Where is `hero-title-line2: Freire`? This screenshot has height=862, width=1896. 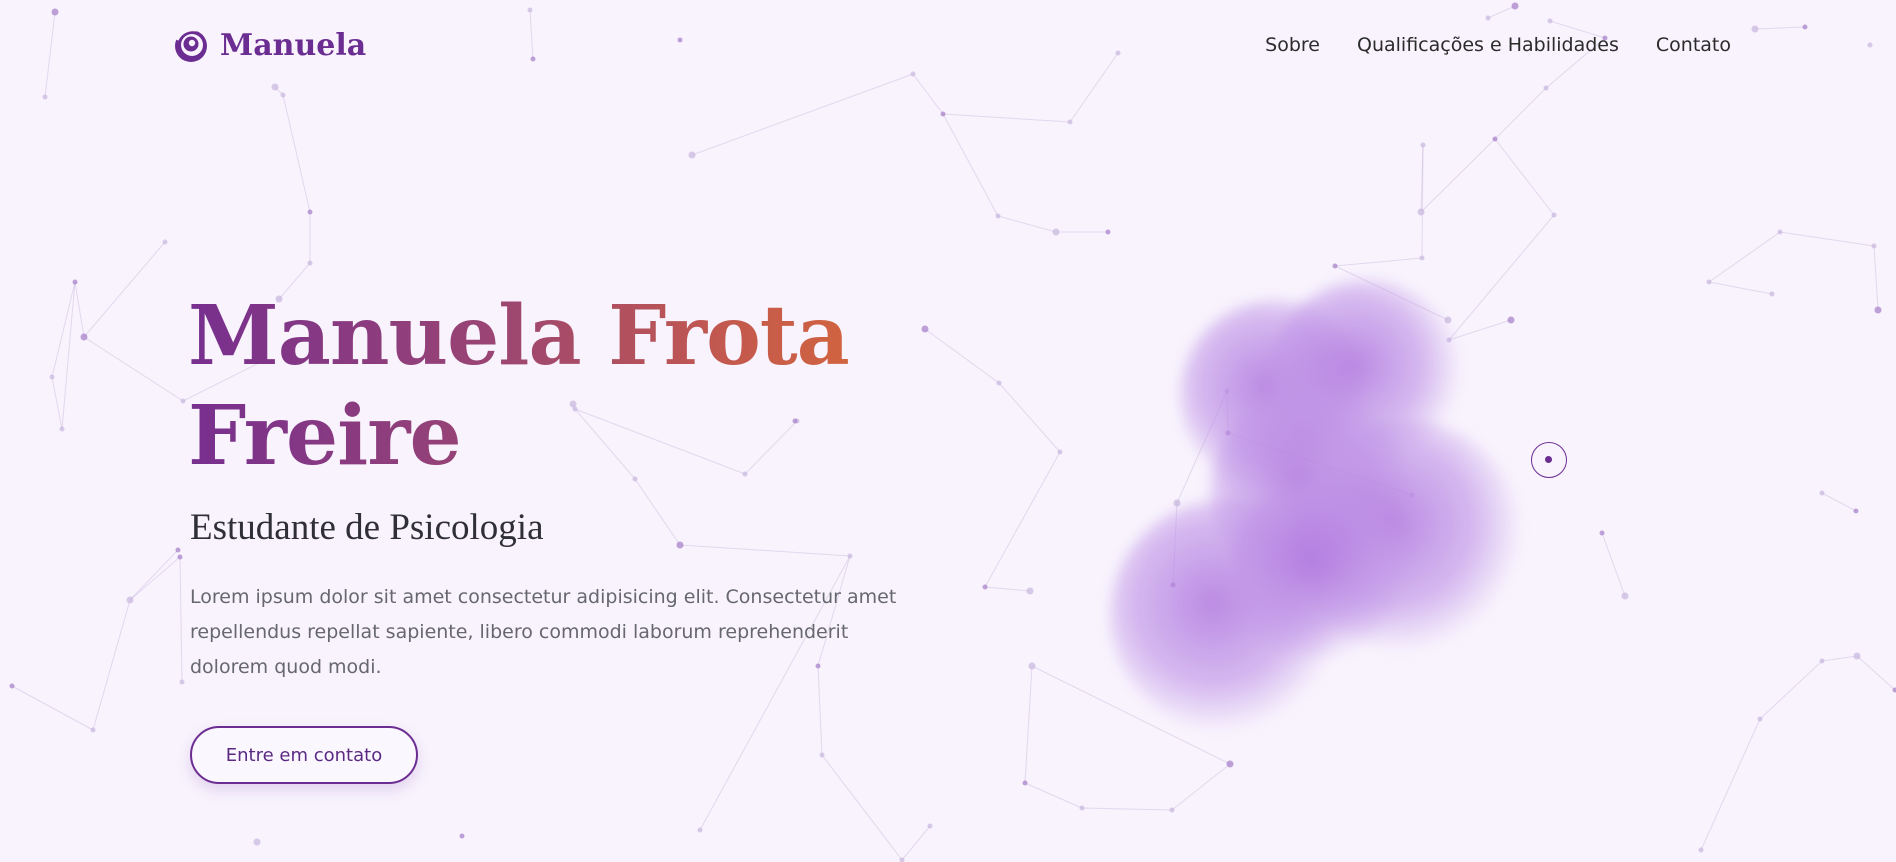
hero-title-line2: Freire is located at coordinates (324, 436).